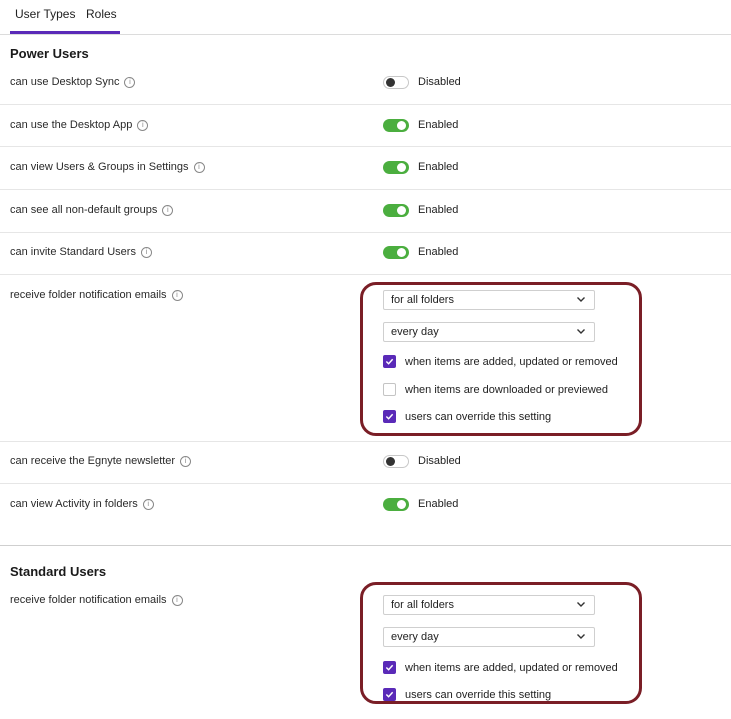 The image size is (731, 719). What do you see at coordinates (489, 332) in the screenshot?
I see `frequency-select: every day` at bounding box center [489, 332].